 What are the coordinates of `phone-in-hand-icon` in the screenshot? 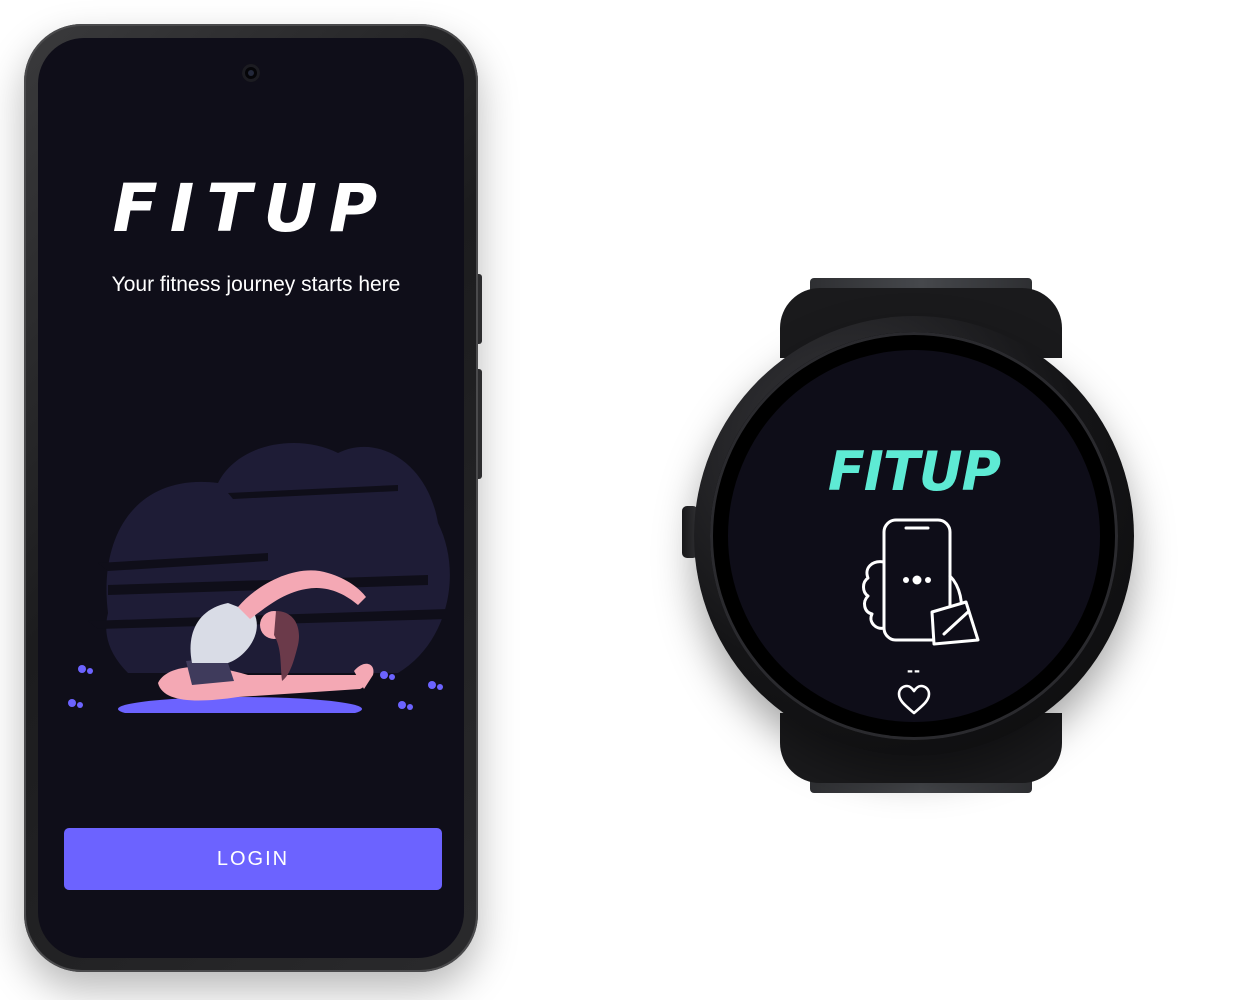 It's located at (921, 582).